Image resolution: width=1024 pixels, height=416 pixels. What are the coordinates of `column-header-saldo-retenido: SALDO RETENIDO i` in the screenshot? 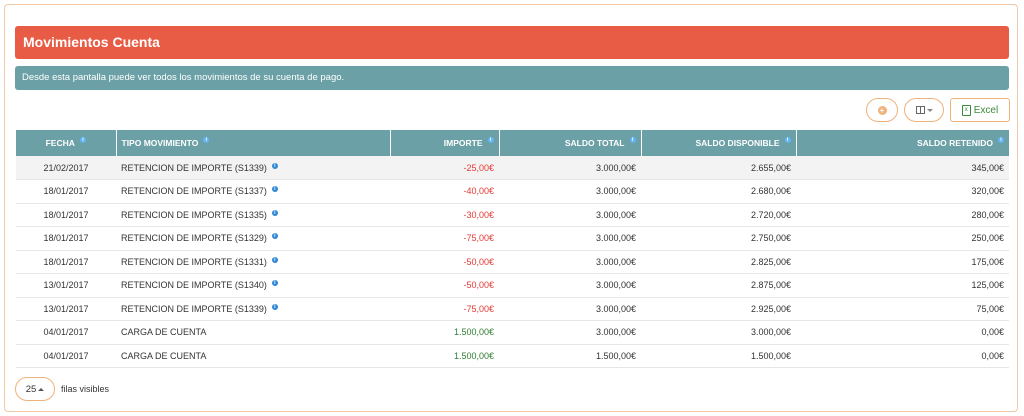 It's located at (902, 143).